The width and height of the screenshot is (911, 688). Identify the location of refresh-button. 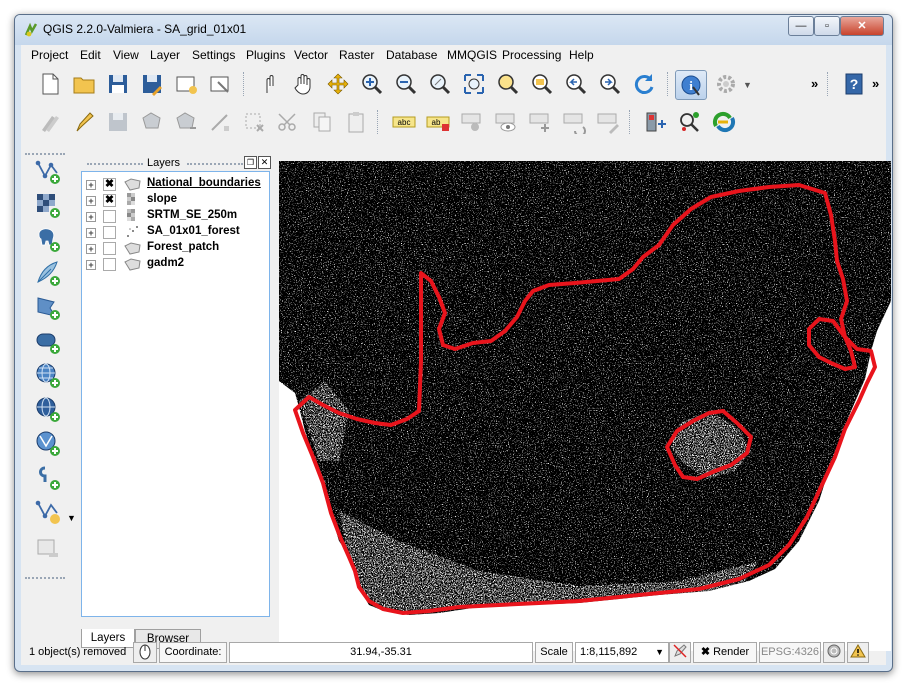
(644, 84).